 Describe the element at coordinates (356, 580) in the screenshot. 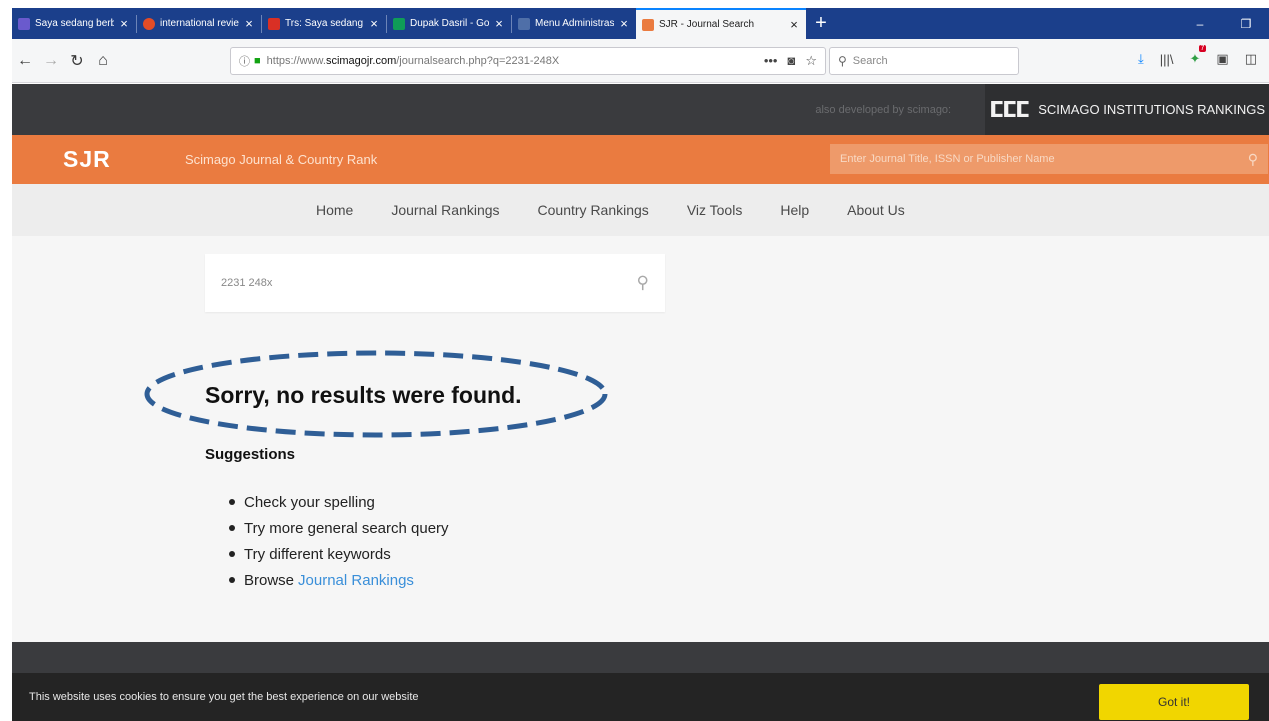

I see `journal-rankings-link: Journal Rankings` at that location.